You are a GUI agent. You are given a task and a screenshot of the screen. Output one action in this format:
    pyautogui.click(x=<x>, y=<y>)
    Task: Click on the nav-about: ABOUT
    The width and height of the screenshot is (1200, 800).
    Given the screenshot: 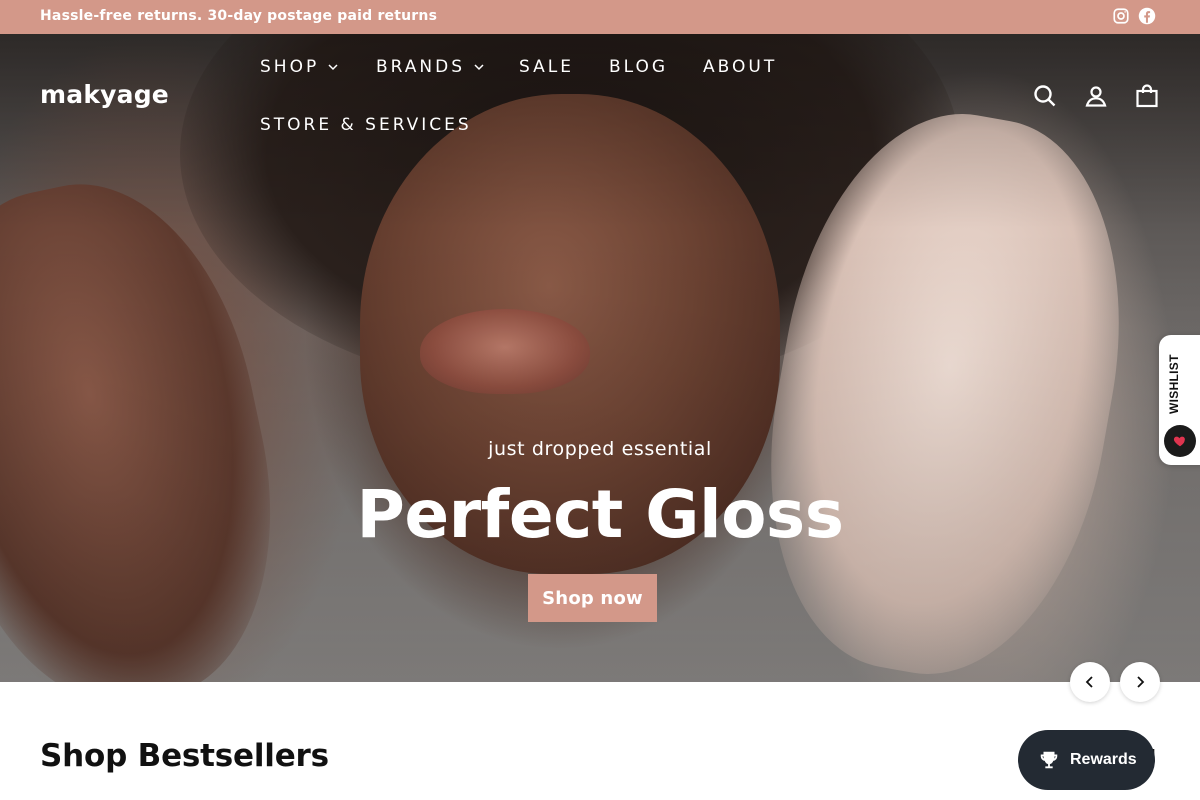 What is the action you would take?
    pyautogui.click(x=740, y=67)
    